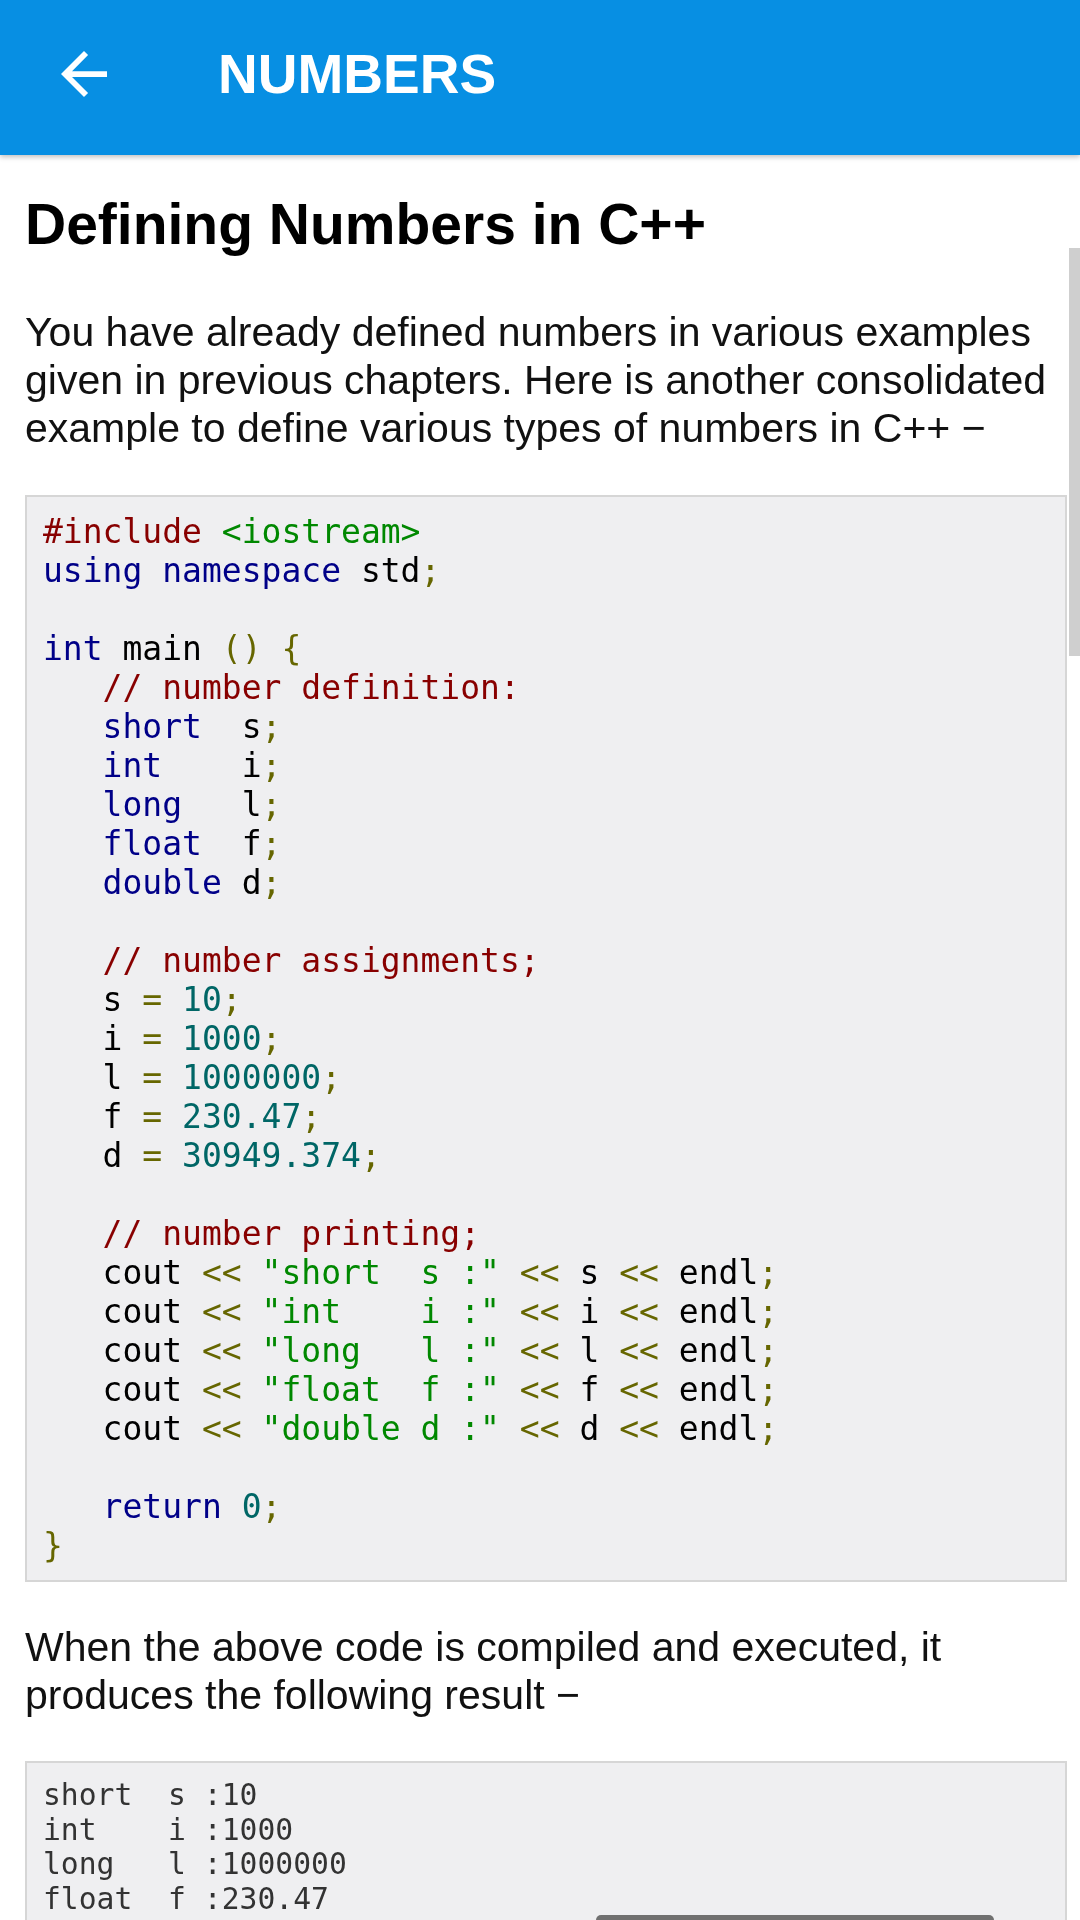 Image resolution: width=1080 pixels, height=1920 pixels. I want to click on page-title: NUMBERS, so click(357, 73).